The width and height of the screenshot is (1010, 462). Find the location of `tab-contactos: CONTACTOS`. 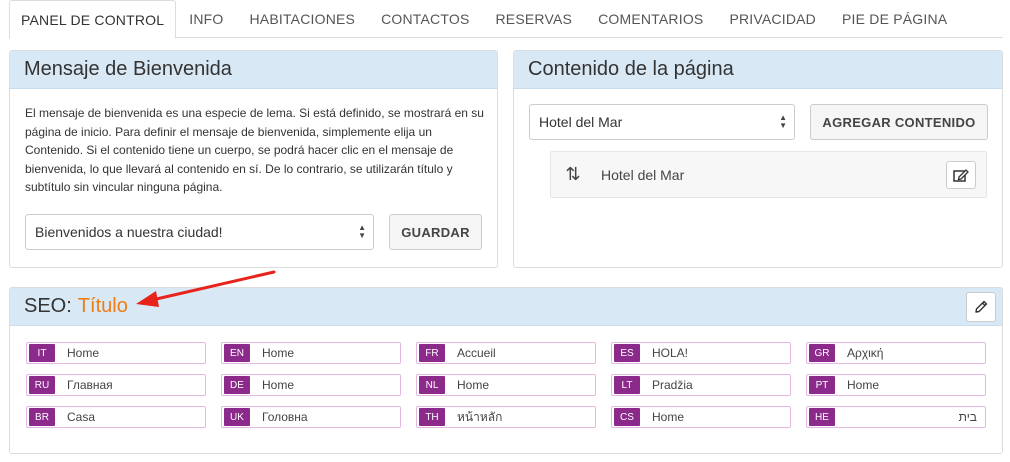

tab-contactos: CONTACTOS is located at coordinates (425, 19).